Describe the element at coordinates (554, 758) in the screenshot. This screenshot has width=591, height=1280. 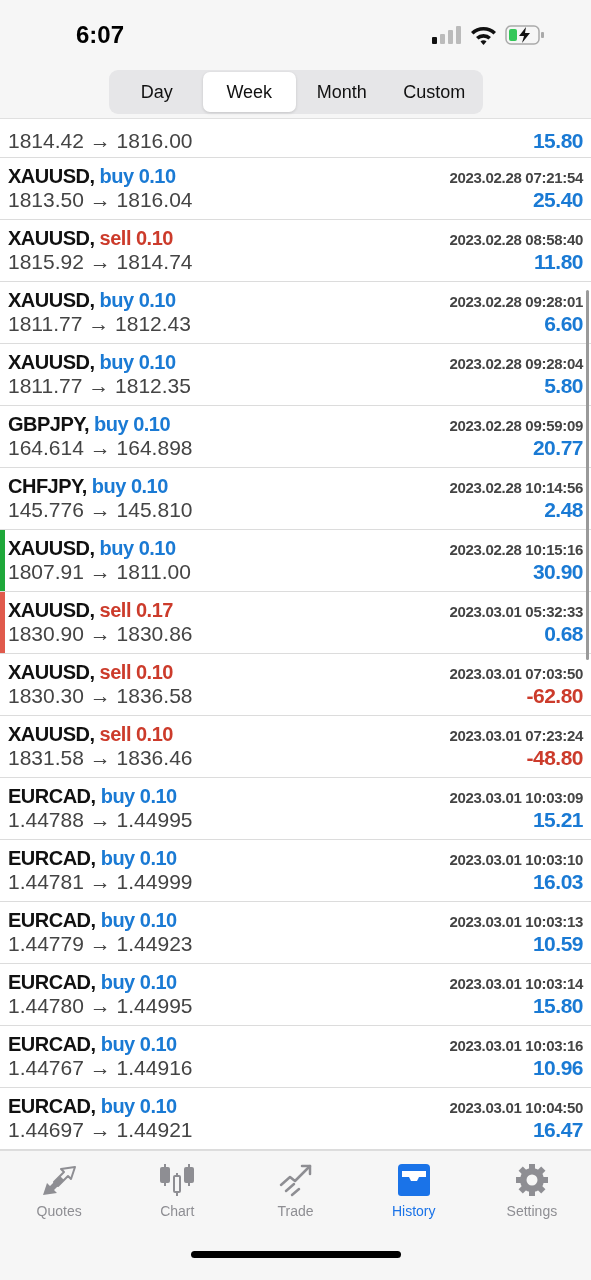
I see `profit-value: -48.80` at that location.